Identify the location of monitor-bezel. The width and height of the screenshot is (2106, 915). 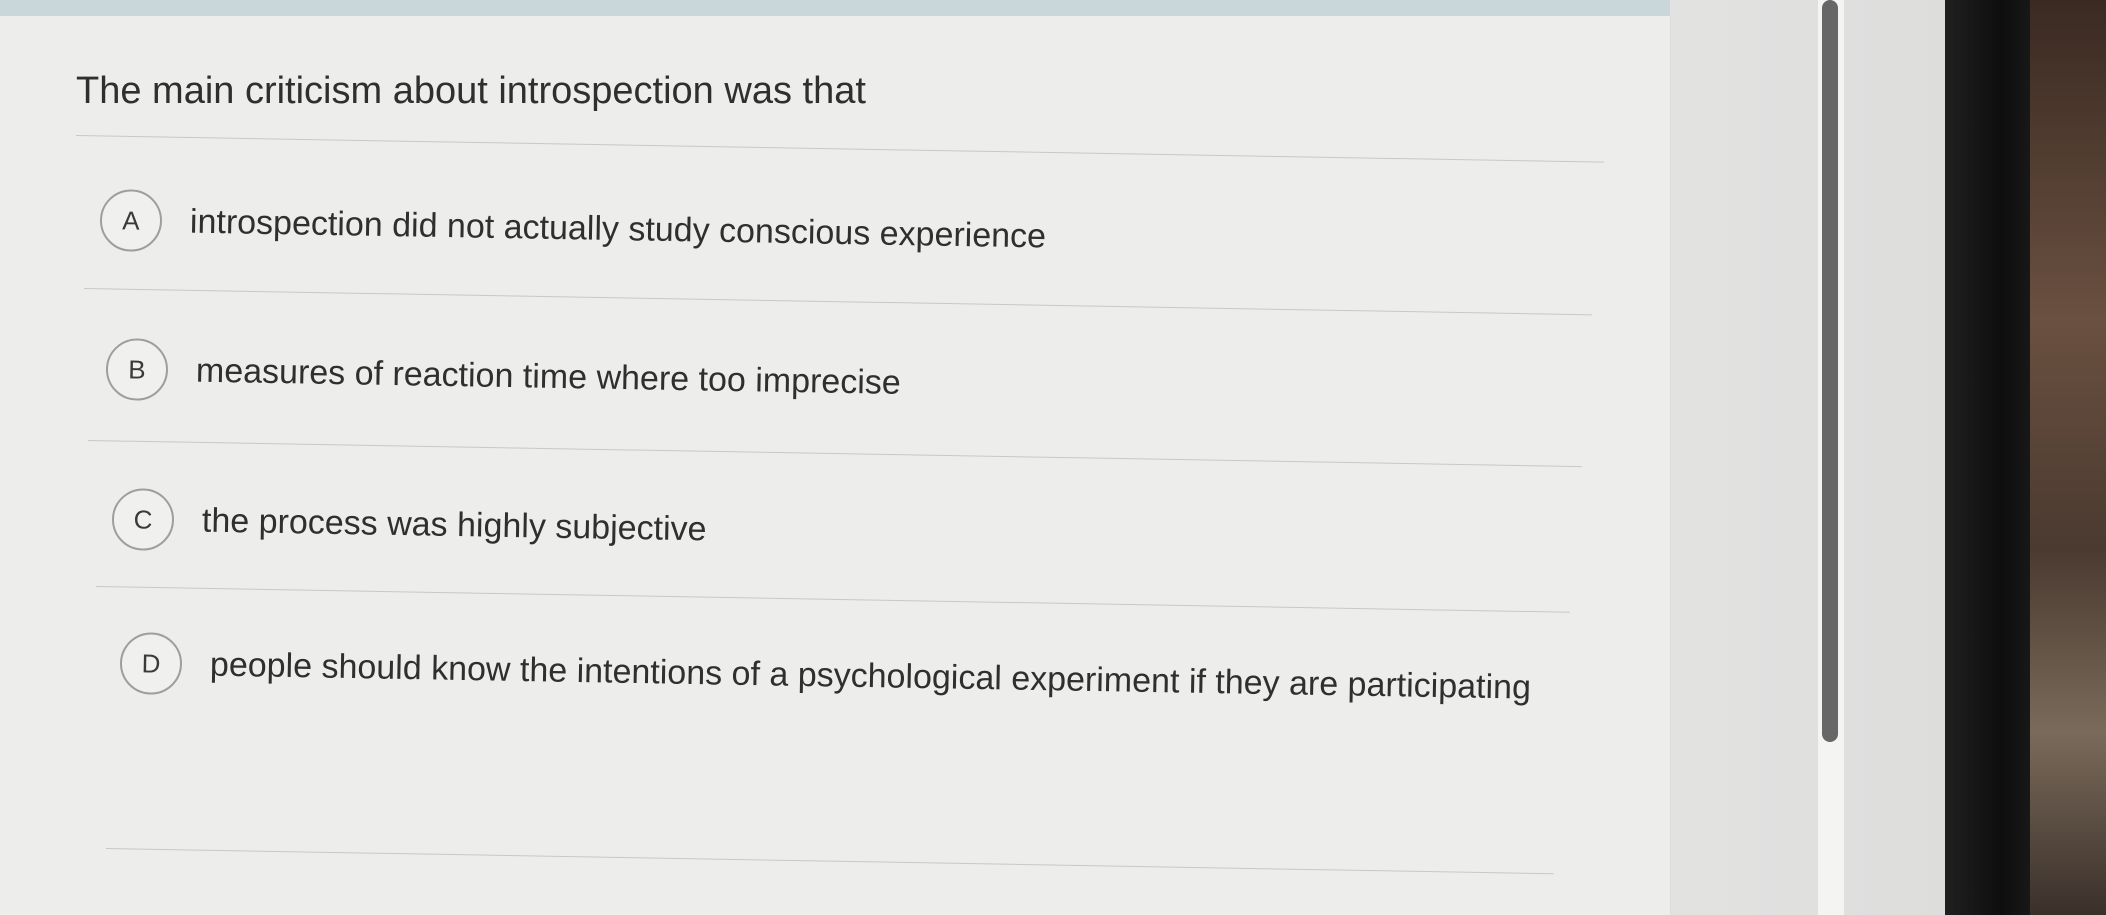
(1992, 457).